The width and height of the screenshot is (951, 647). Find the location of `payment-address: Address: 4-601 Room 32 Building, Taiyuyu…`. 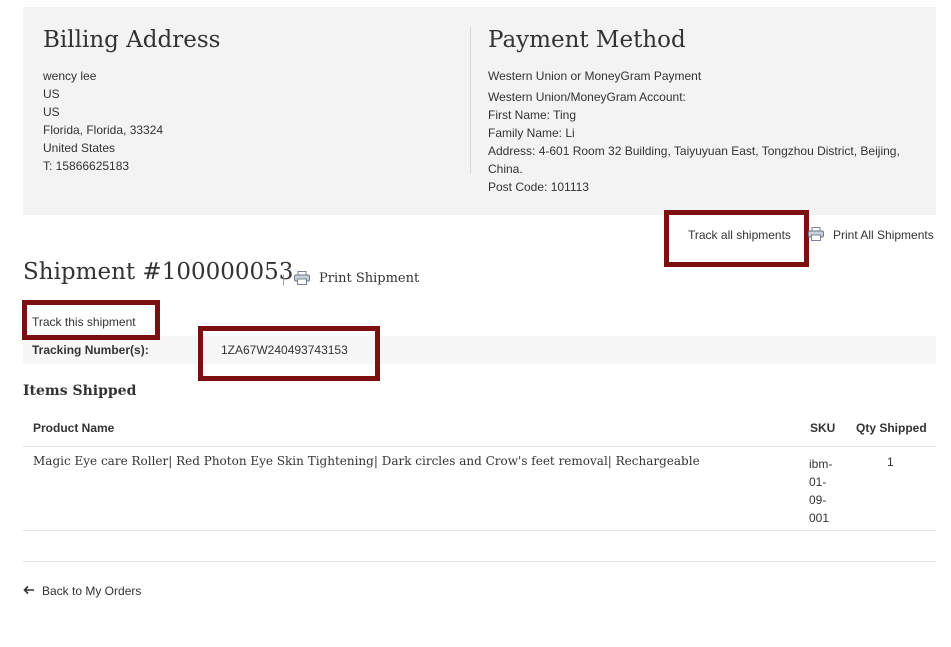

payment-address: Address: 4-601 Room 32 Building, Taiyuyu… is located at coordinates (694, 151).